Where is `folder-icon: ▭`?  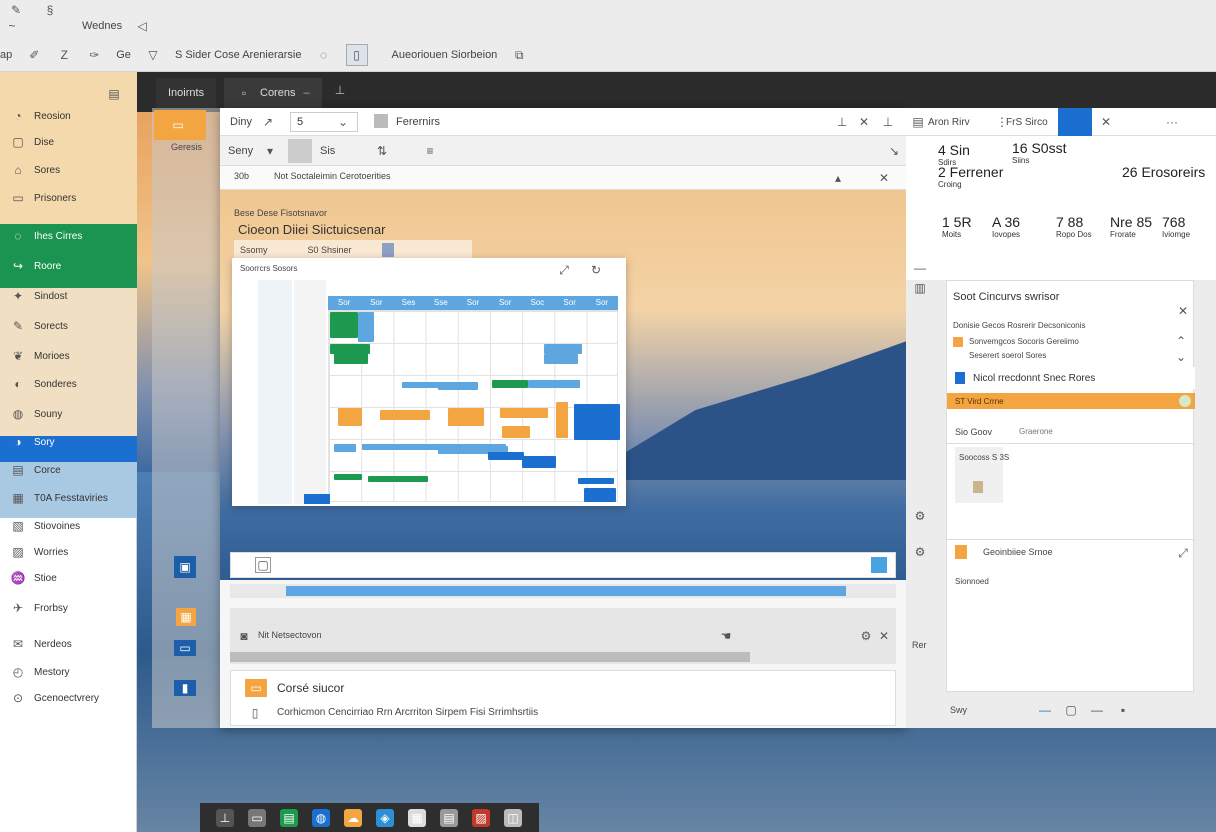
folder-icon: ▭ is located at coordinates (257, 817).